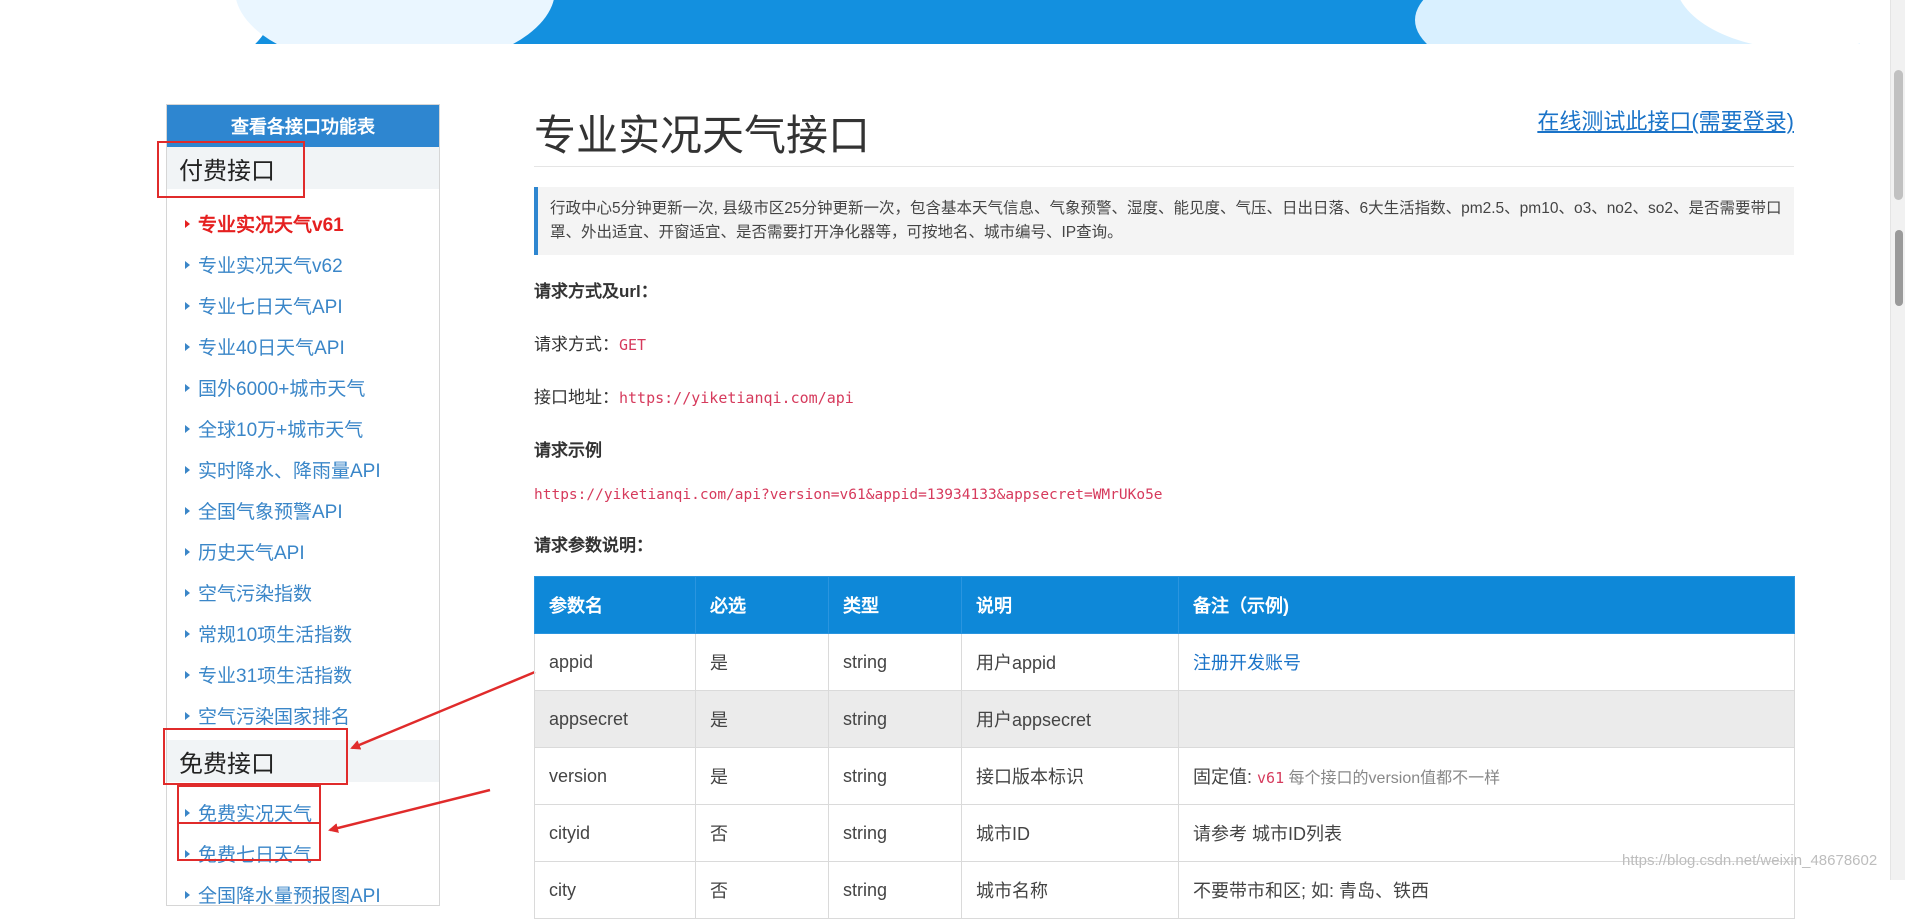  What do you see at coordinates (1899, 268) in the screenshot?
I see `scrollbar-grip` at bounding box center [1899, 268].